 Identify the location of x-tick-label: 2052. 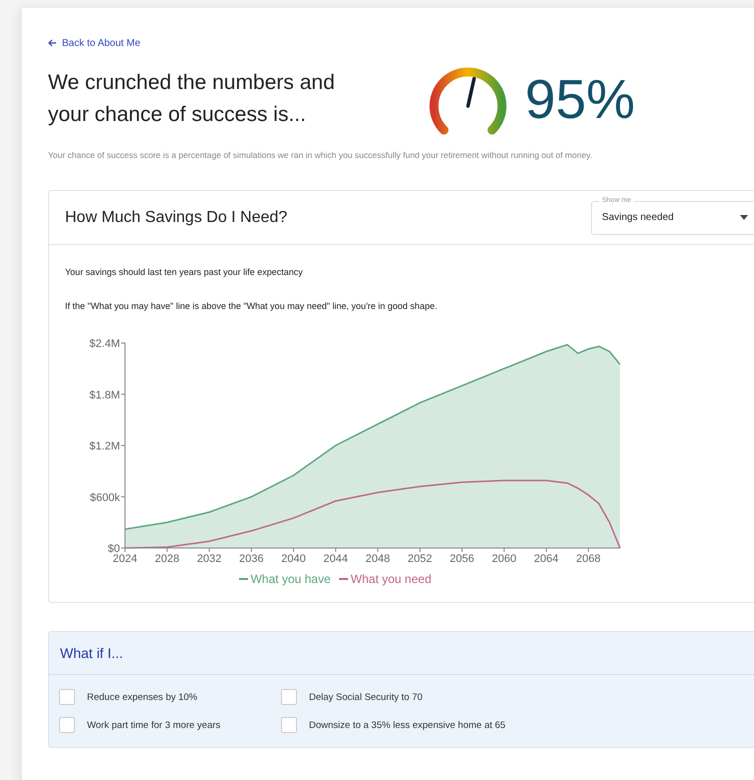
(420, 559).